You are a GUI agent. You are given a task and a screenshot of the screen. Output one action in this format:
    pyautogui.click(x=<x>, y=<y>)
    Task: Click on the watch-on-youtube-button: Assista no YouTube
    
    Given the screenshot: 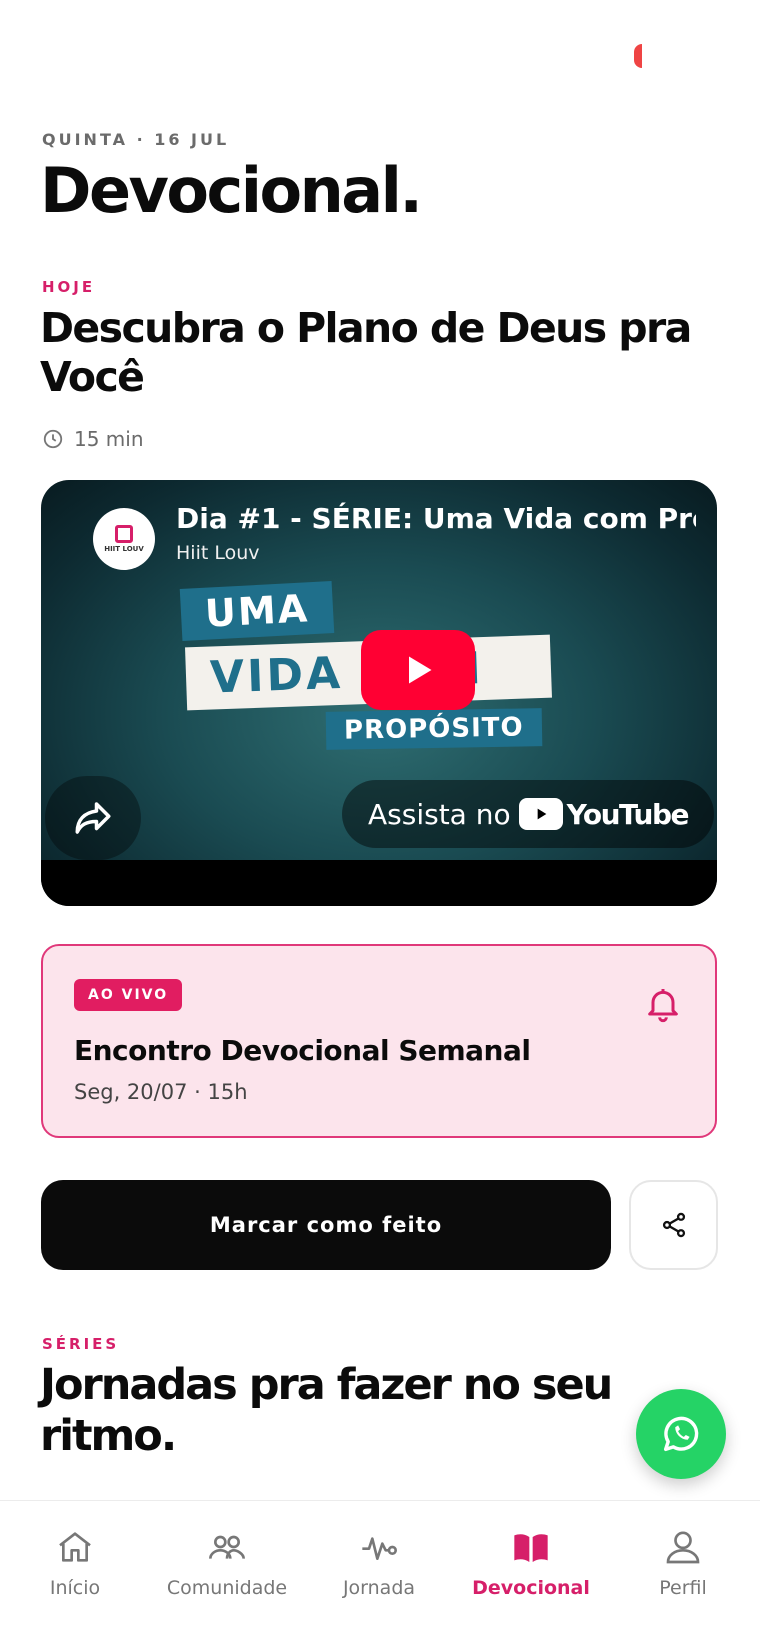 What is the action you would take?
    pyautogui.click(x=528, y=814)
    